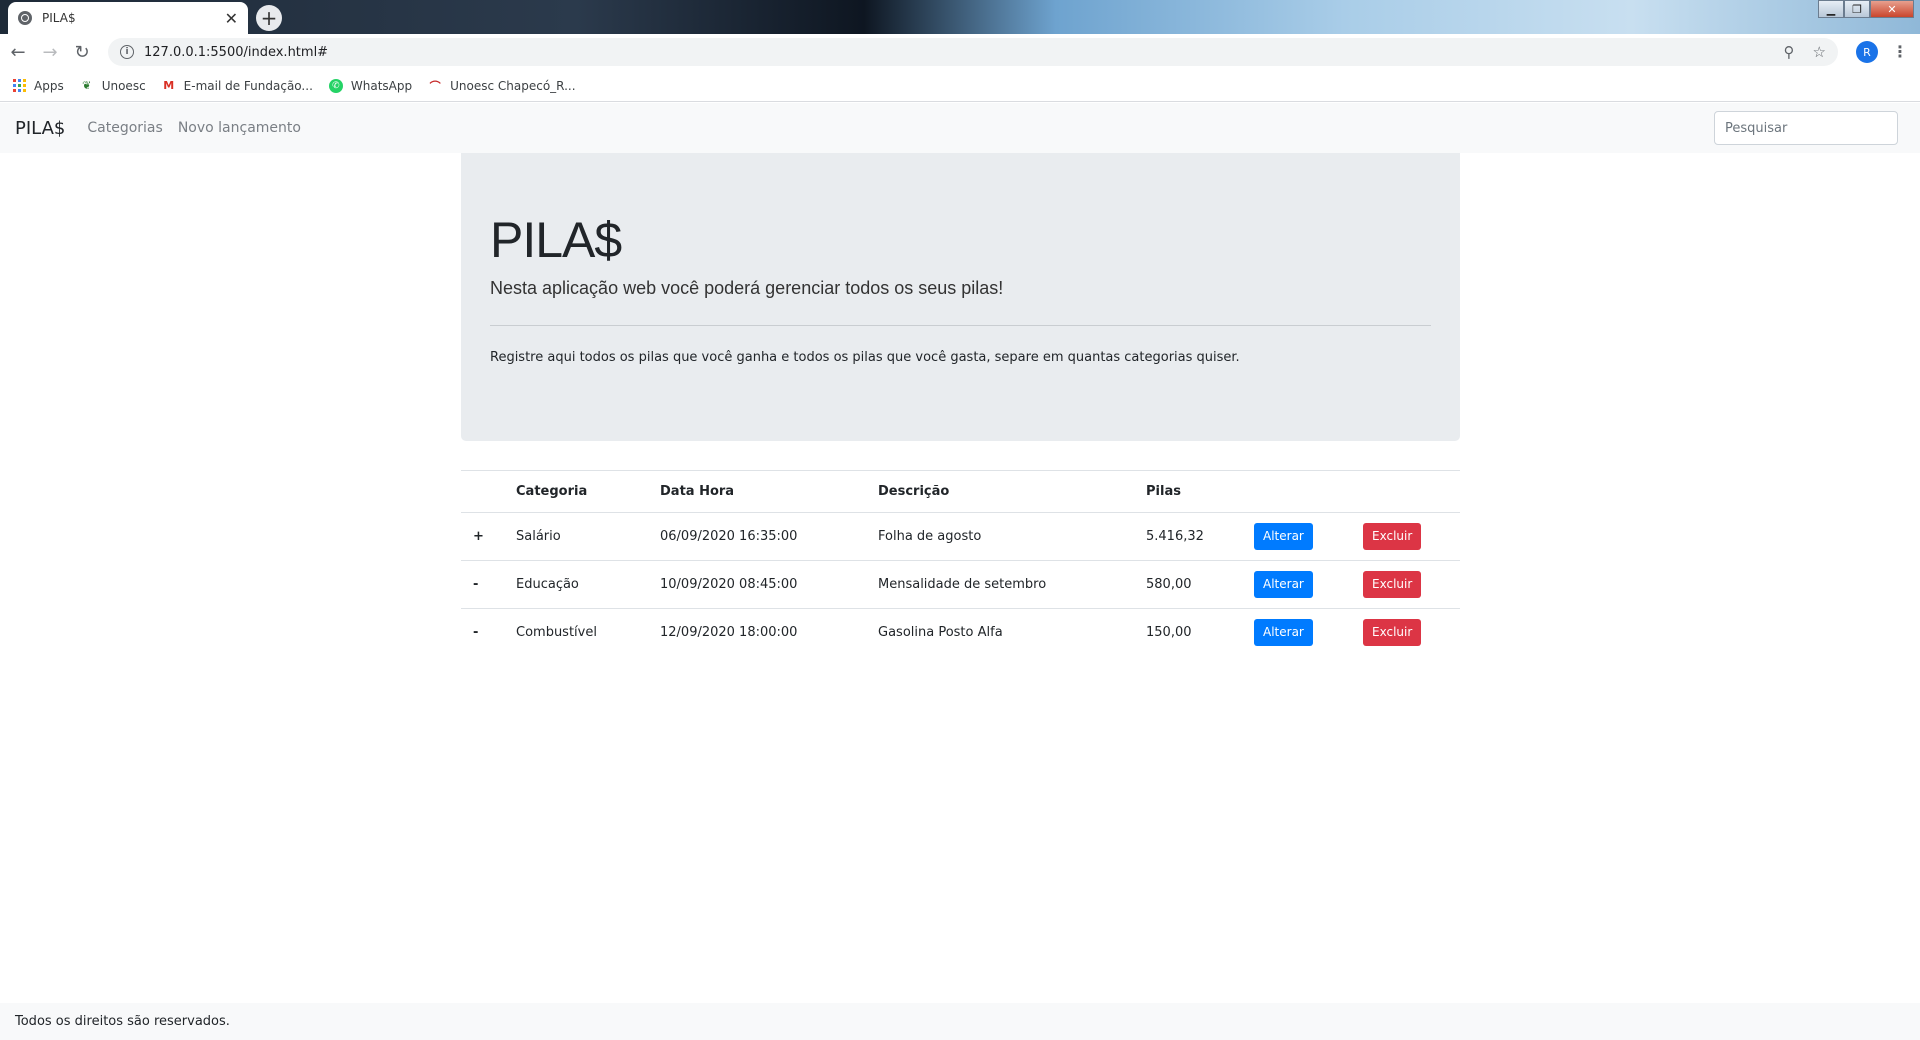  What do you see at coordinates (1789, 52) in the screenshot?
I see `zoom-icon: ⚲` at bounding box center [1789, 52].